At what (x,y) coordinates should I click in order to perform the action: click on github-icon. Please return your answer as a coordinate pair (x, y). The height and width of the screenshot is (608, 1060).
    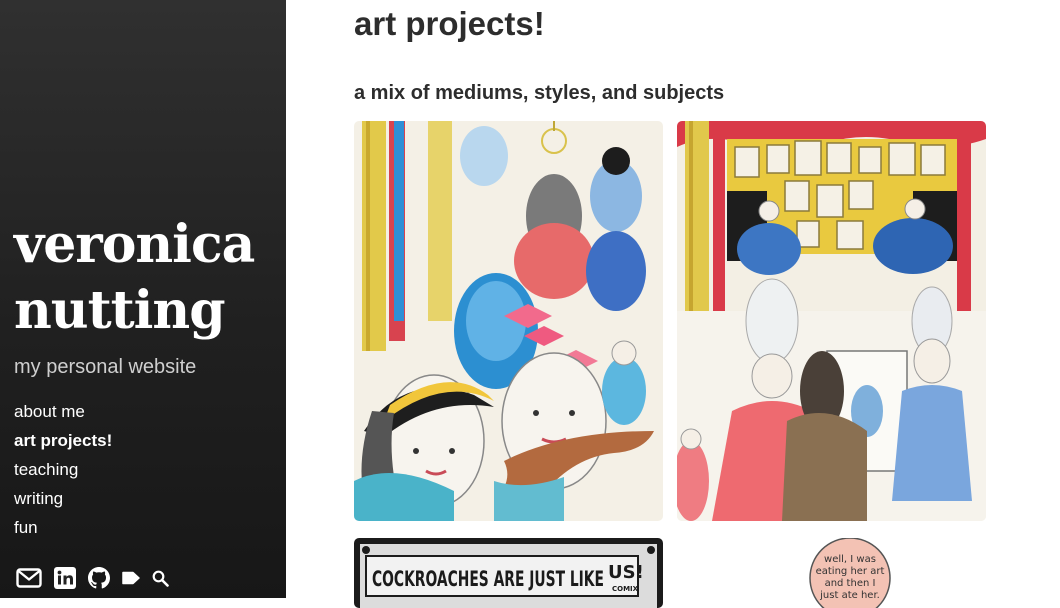
    Looking at the image, I should click on (99, 578).